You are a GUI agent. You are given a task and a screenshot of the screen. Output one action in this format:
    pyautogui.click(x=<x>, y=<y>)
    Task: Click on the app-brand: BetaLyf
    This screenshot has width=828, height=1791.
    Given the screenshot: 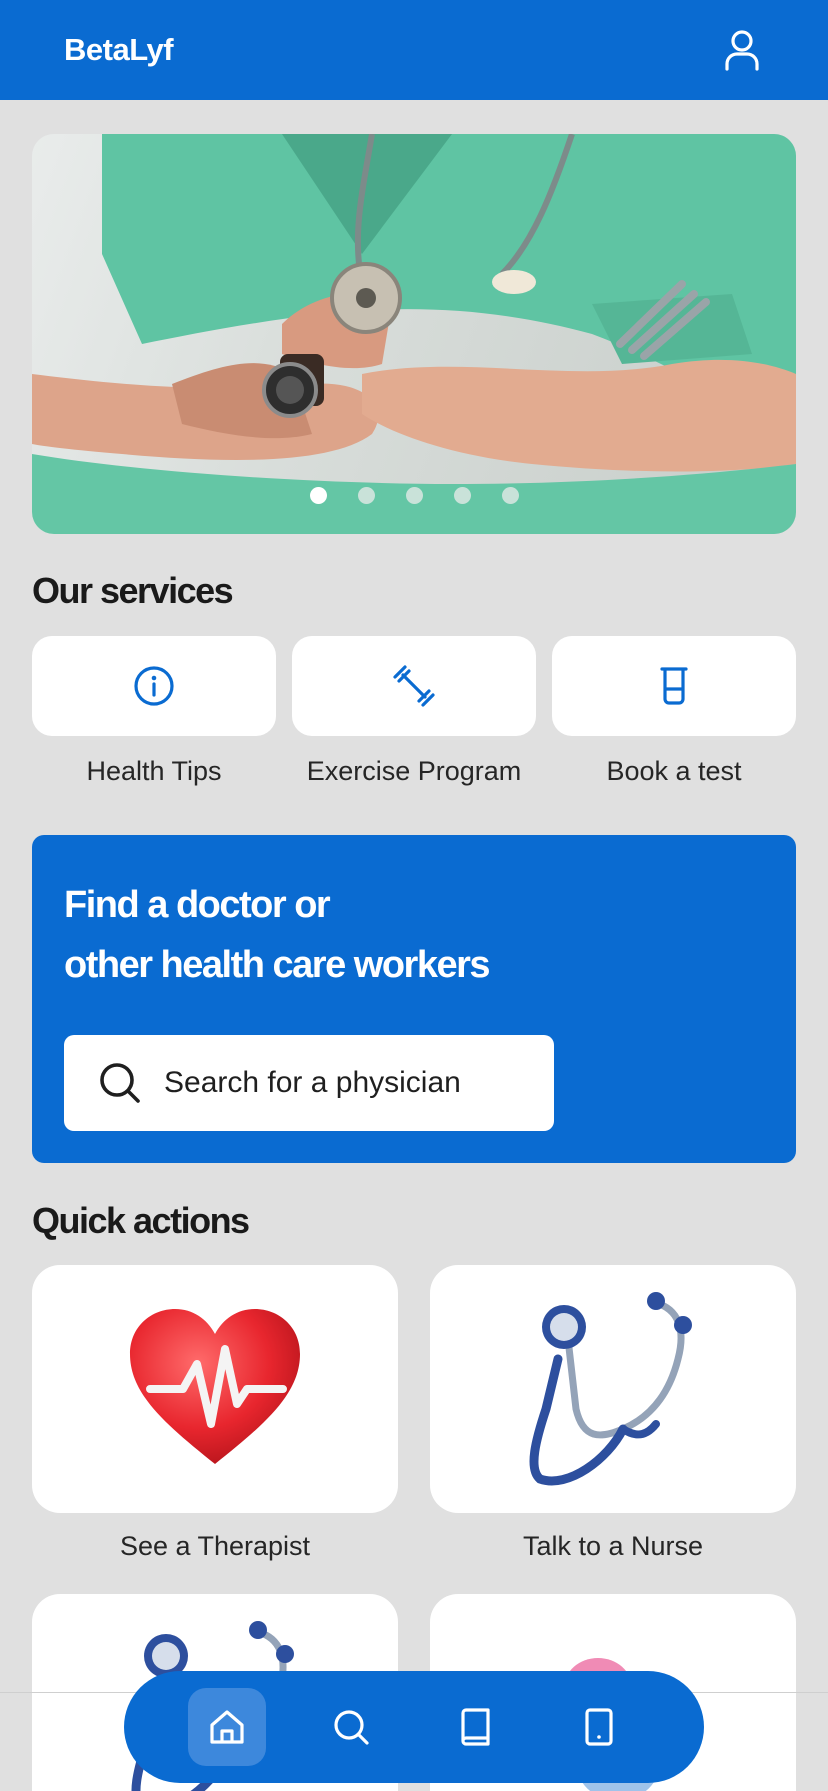 What is the action you would take?
    pyautogui.click(x=119, y=49)
    